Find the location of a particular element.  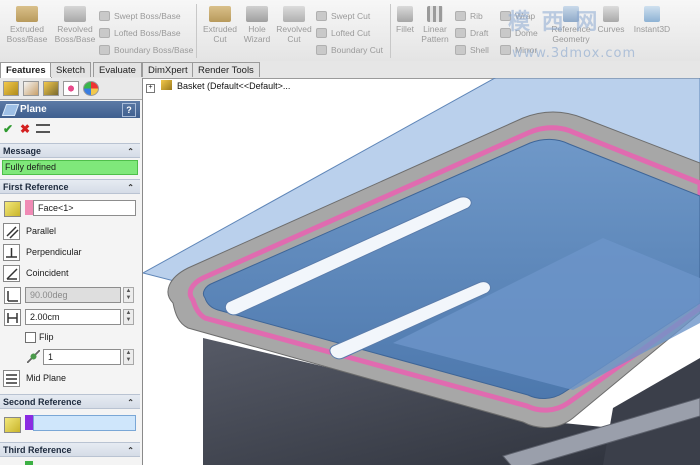

lofted-boss-icon is located at coordinates (104, 33).